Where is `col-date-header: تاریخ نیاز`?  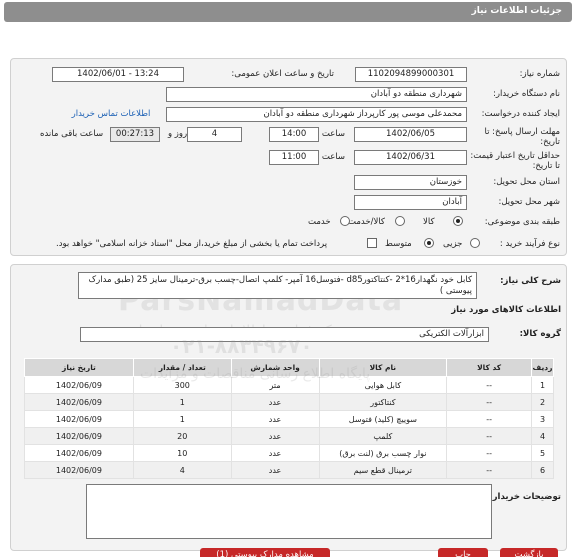 col-date-header: تاریخ نیاز is located at coordinates (79, 367).